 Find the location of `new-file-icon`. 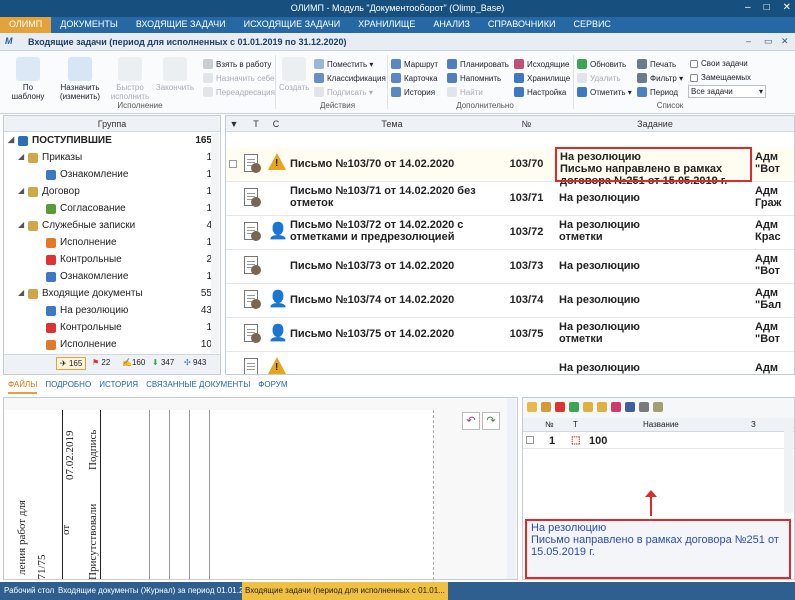

new-file-icon is located at coordinates (532, 407).